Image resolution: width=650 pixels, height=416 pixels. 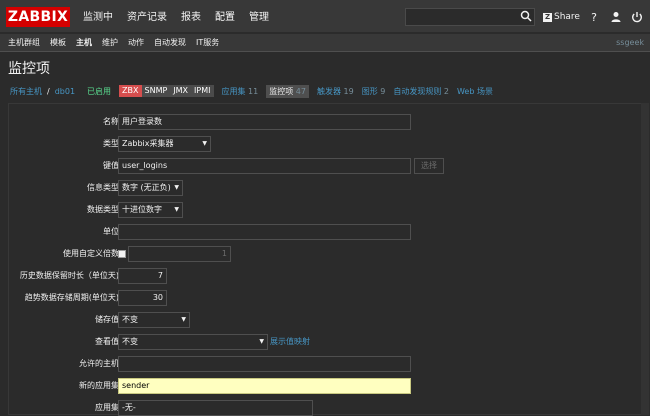 What do you see at coordinates (179, 254) in the screenshot?
I see `multiplier-input: 1` at bounding box center [179, 254].